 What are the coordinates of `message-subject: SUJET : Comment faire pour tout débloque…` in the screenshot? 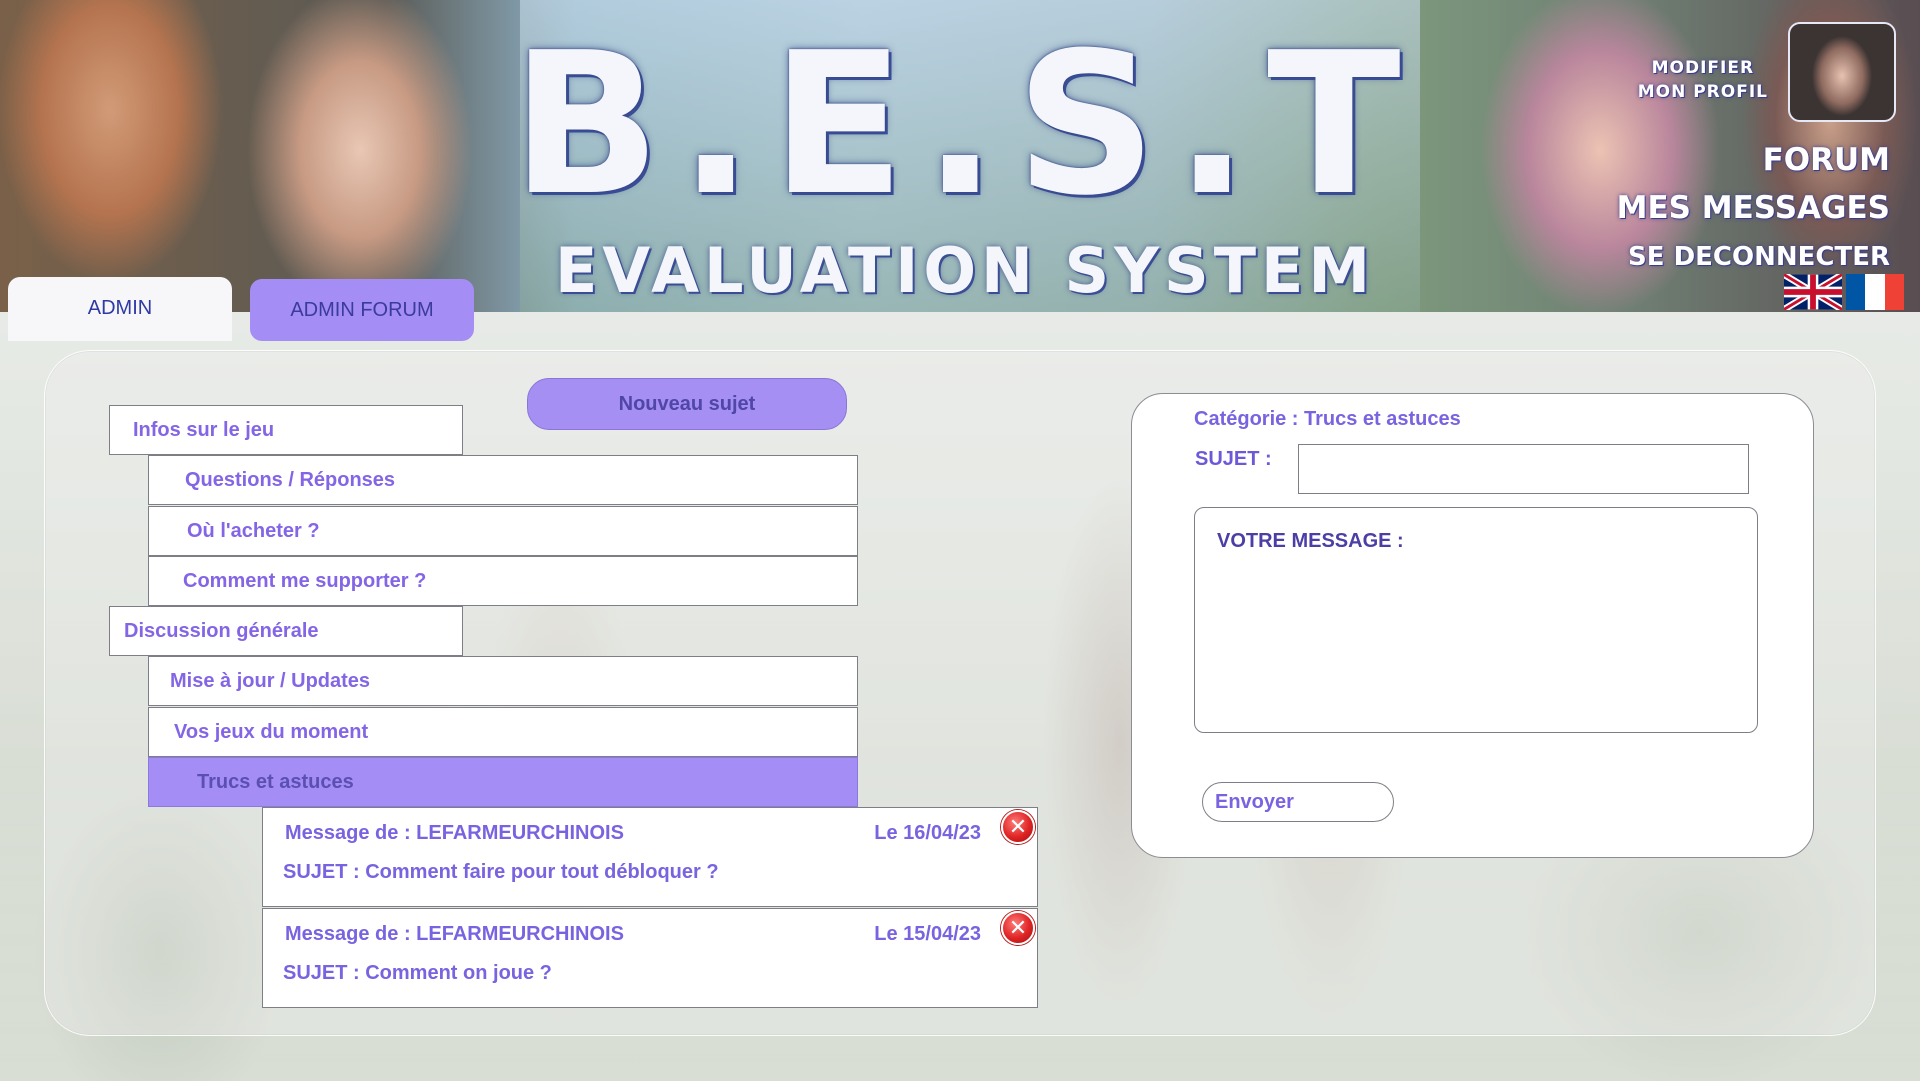 It's located at (501, 872).